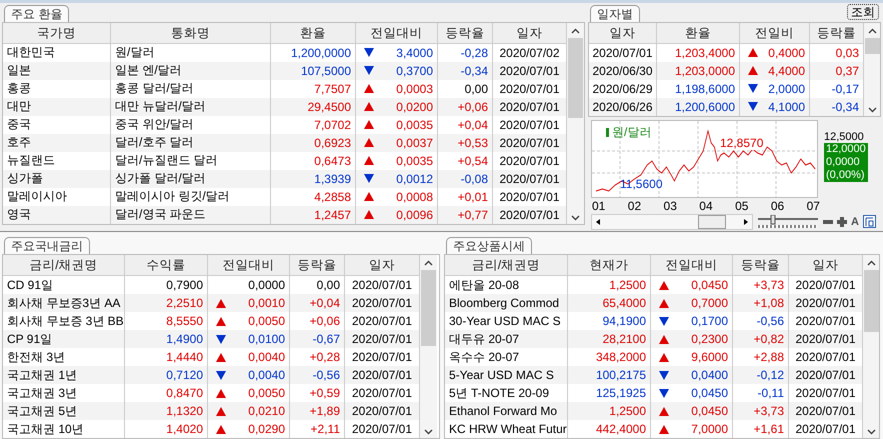 Image resolution: width=883 pixels, height=439 pixels. I want to click on cell-text: +0,53, so click(473, 143).